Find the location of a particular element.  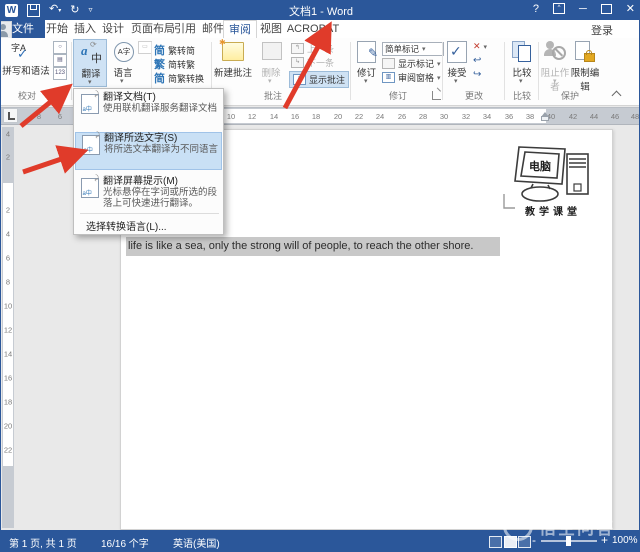

track-changes-icon is located at coordinates (367, 52).